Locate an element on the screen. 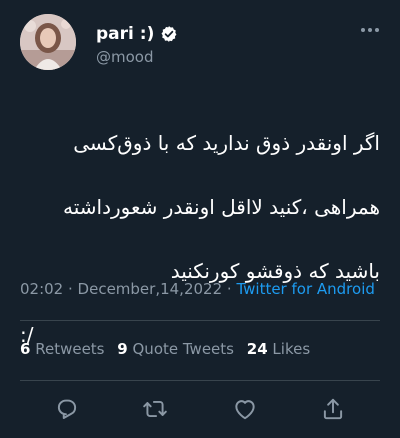 The height and width of the screenshot is (438, 400). name-row: pari :) is located at coordinates (137, 34).